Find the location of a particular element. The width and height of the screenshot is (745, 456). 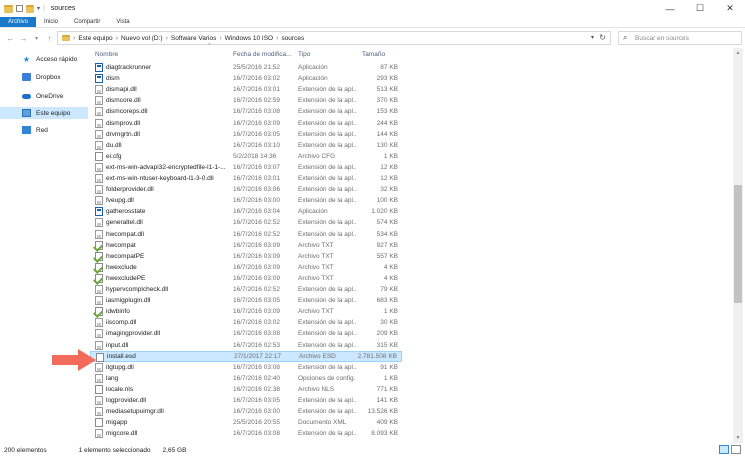

close-button: ✕ is located at coordinates (730, 8).